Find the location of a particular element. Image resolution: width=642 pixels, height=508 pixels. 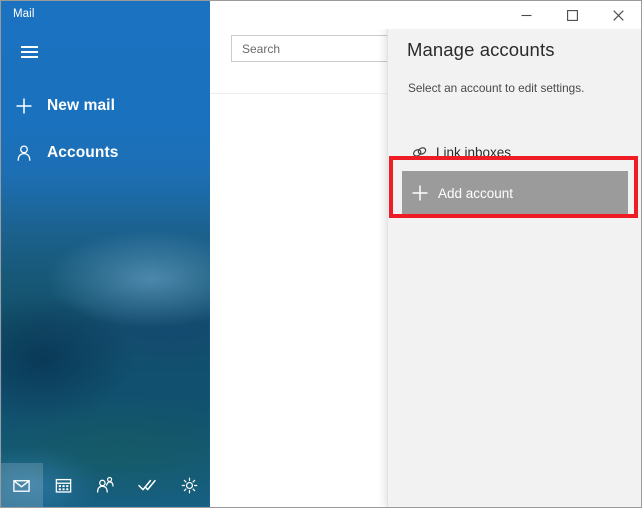

maximize-icon is located at coordinates (572, 15).